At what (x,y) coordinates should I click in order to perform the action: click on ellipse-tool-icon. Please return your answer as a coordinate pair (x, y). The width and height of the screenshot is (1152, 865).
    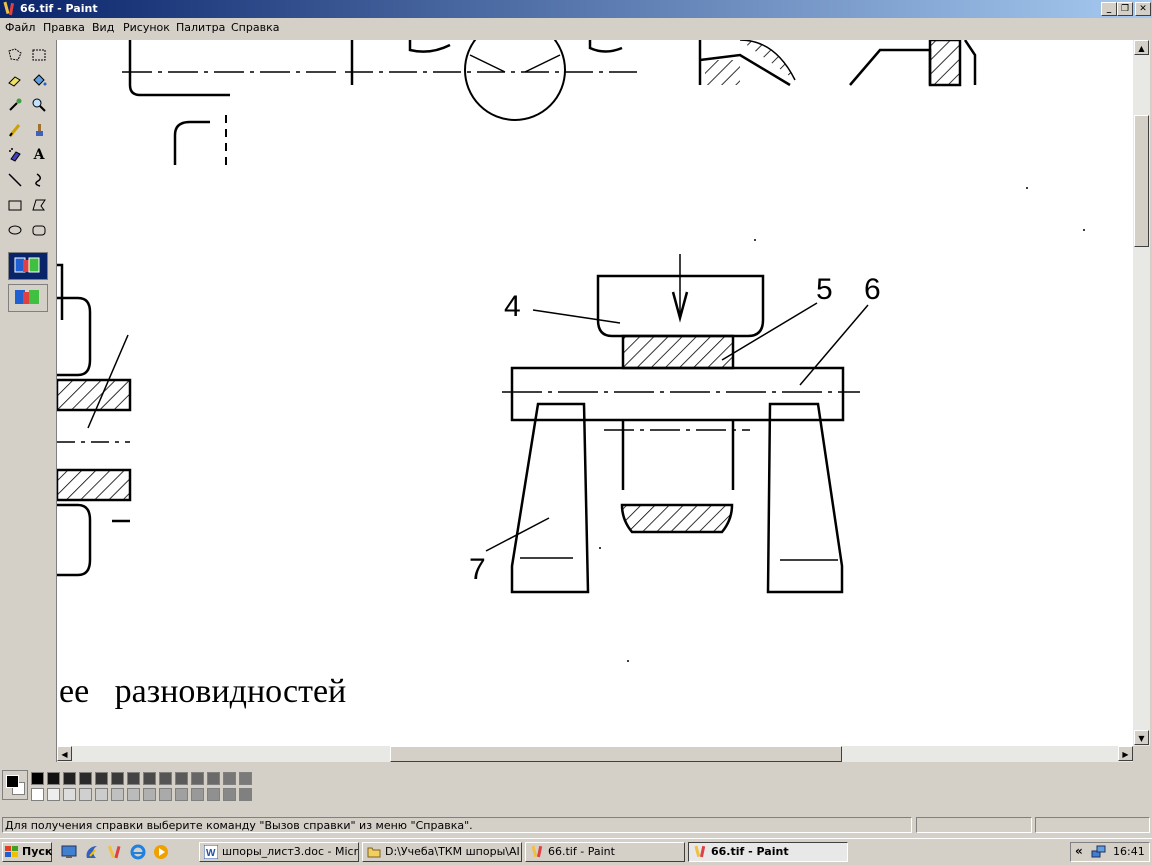
    Looking at the image, I should click on (15, 230).